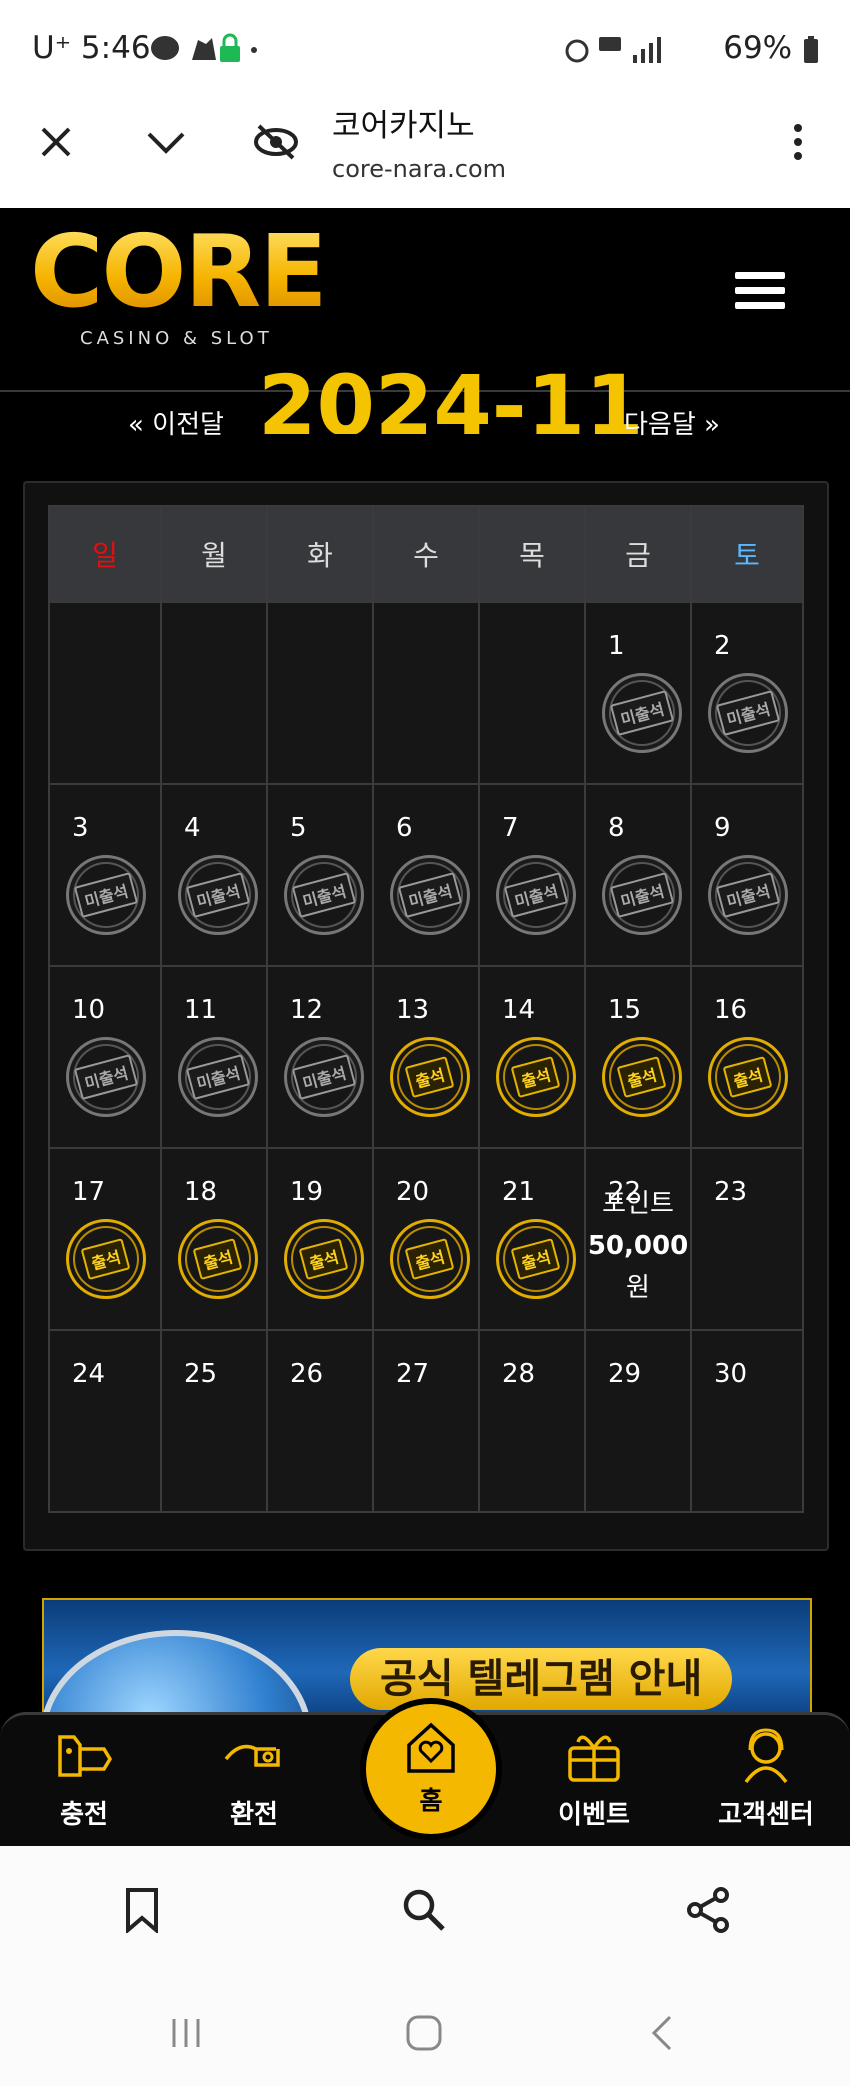 The height and width of the screenshot is (2086, 850). Describe the element at coordinates (176, 422) in the screenshot. I see `prev-month-link: « 이전달` at that location.